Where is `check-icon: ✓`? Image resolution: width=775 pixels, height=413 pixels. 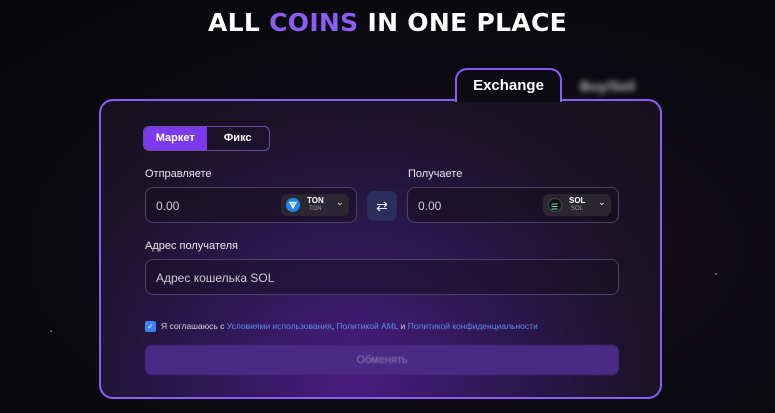
check-icon: ✓ is located at coordinates (150, 326).